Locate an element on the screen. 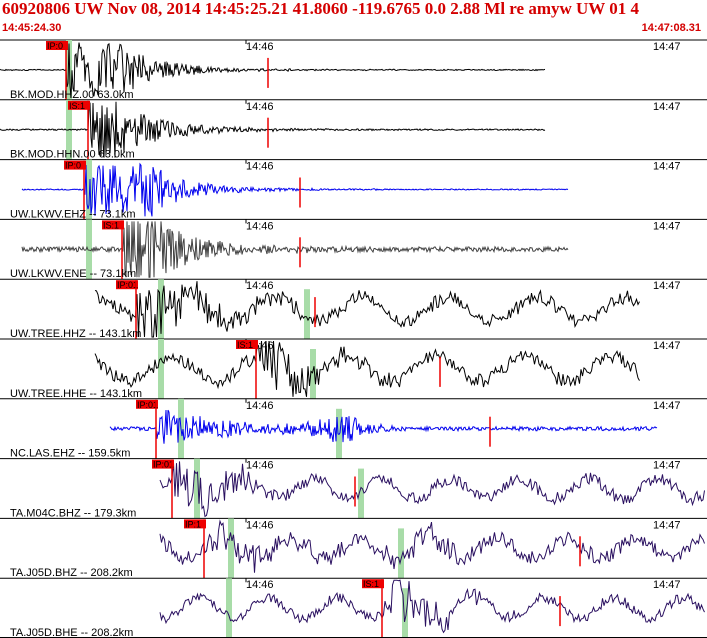 The image size is (707, 638). trace-panel: 14:46 14:47 IP:01 NC.LAS.EHZ -- 159.5km is located at coordinates (353, 429).